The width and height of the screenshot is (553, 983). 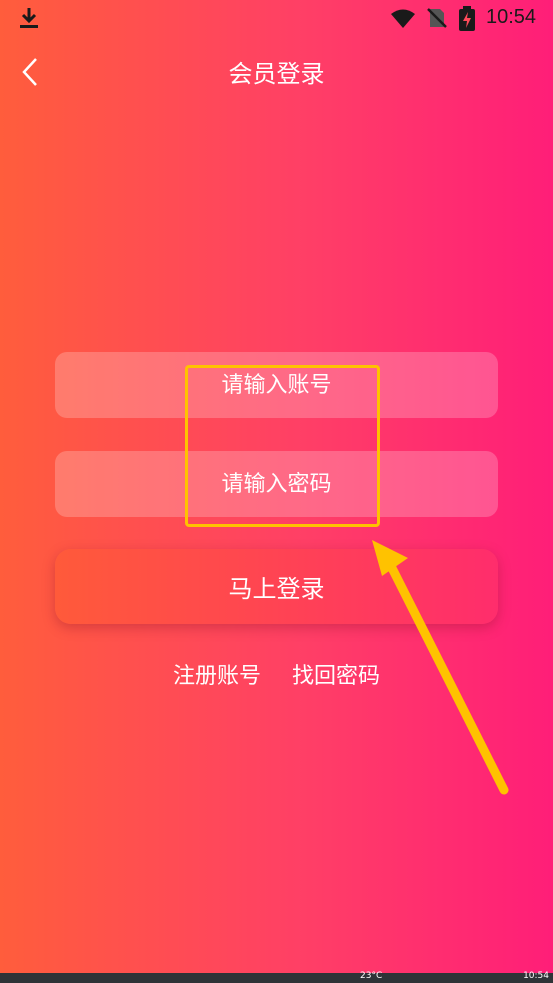 What do you see at coordinates (276, 977) in the screenshot?
I see `taskbar: 23°C 10:54` at bounding box center [276, 977].